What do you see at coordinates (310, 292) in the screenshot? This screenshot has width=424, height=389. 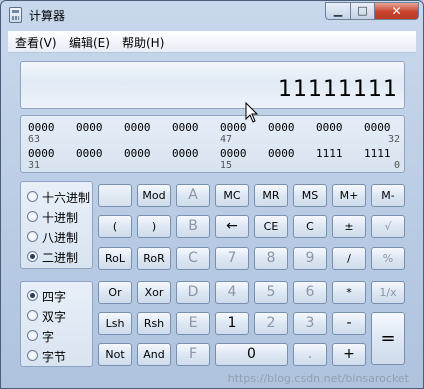 I see `digit-6-button: 6` at bounding box center [310, 292].